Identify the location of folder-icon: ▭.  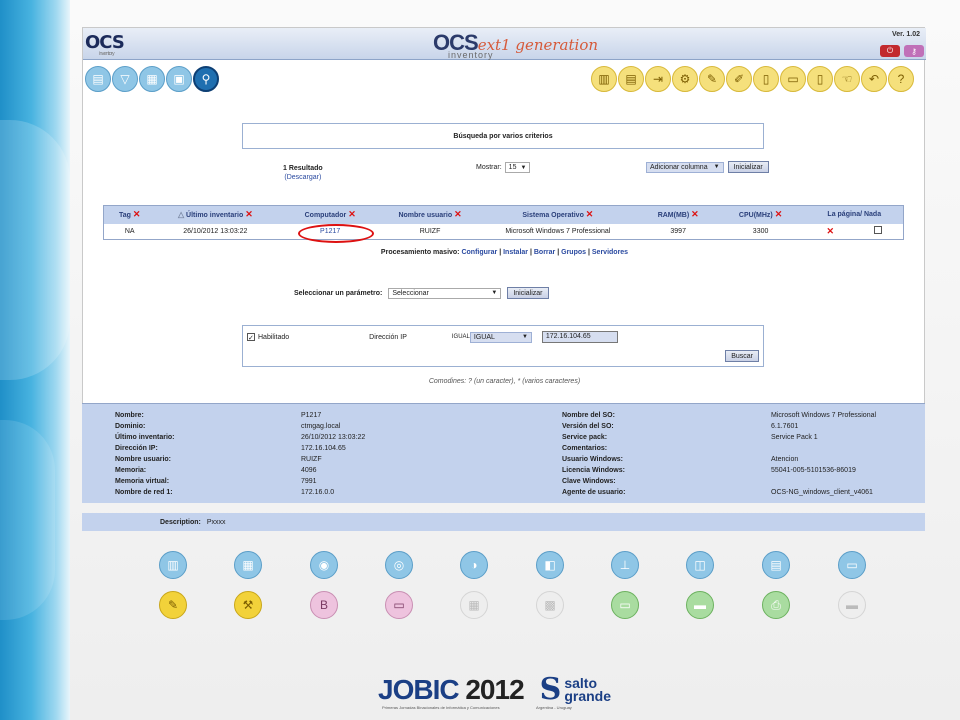
(399, 605).